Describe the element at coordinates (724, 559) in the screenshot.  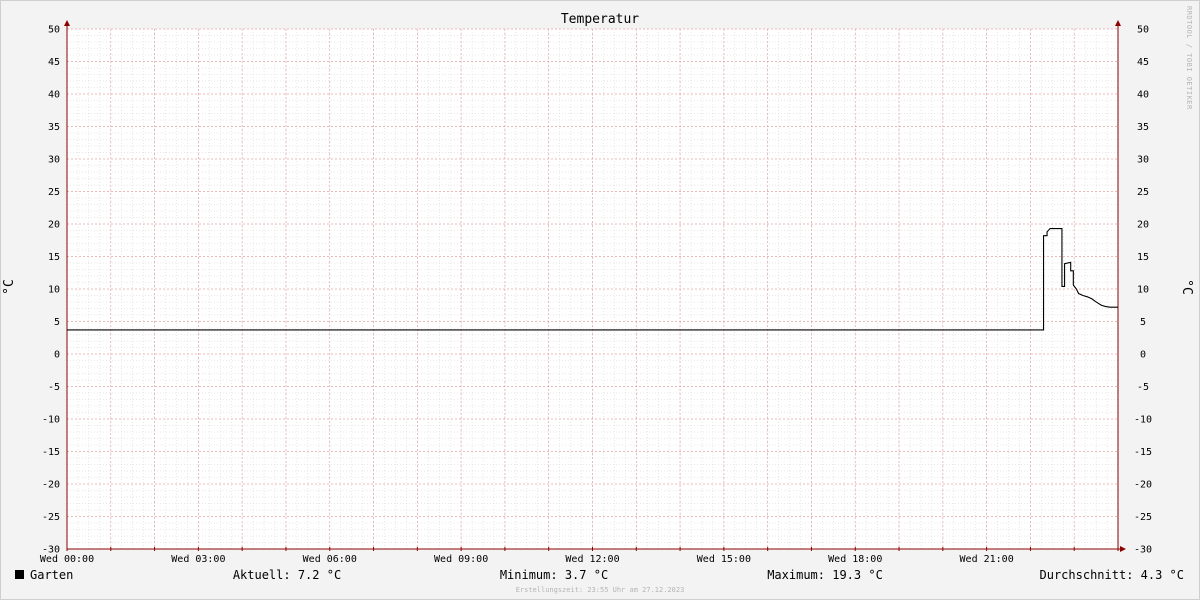
I see `x-tick-label: Wed 15:00` at that location.